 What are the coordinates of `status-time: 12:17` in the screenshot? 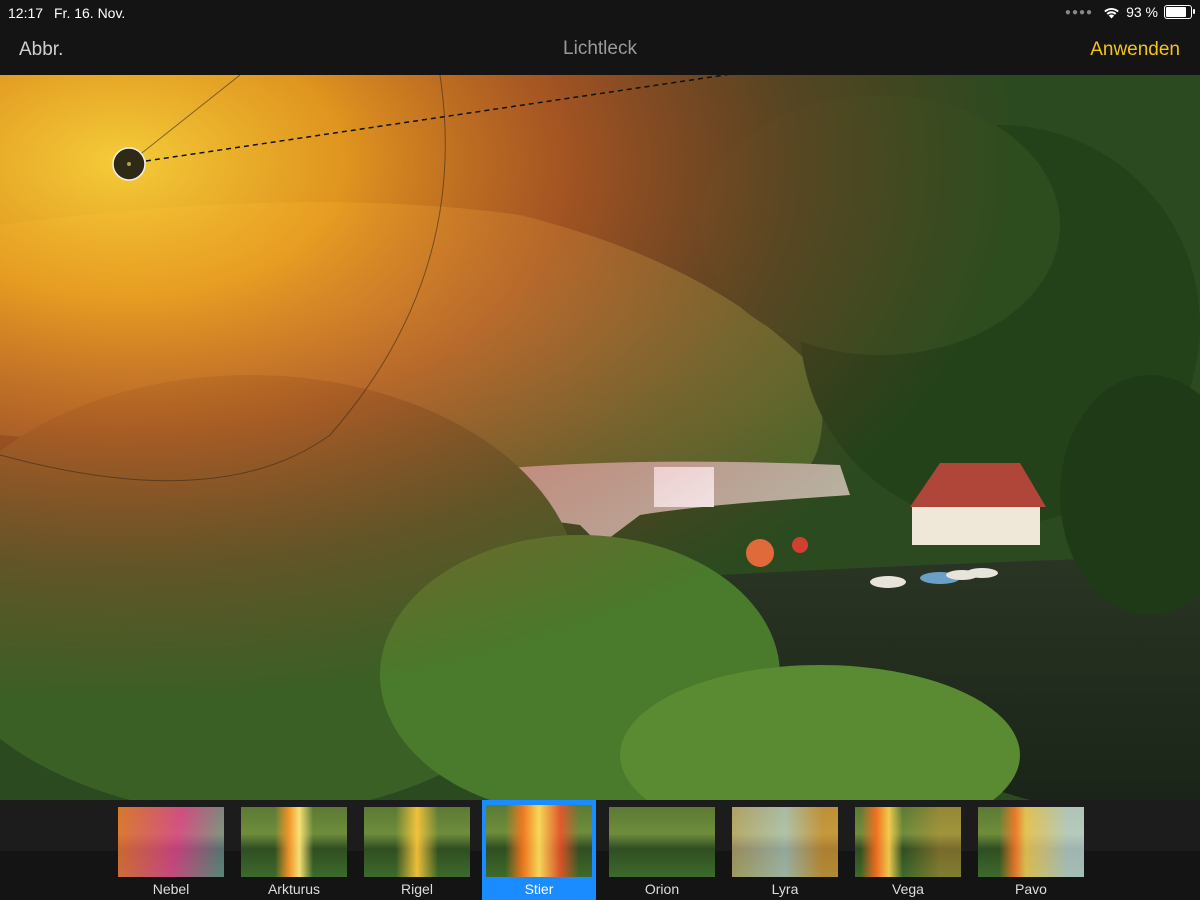 It's located at (26, 13).